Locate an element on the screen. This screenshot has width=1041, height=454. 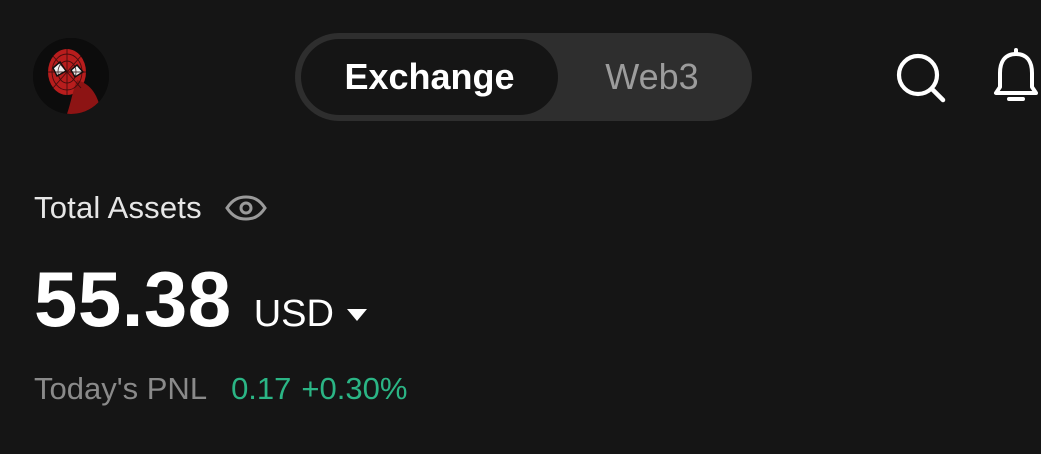
toggle-visibility-button is located at coordinates (246, 208).